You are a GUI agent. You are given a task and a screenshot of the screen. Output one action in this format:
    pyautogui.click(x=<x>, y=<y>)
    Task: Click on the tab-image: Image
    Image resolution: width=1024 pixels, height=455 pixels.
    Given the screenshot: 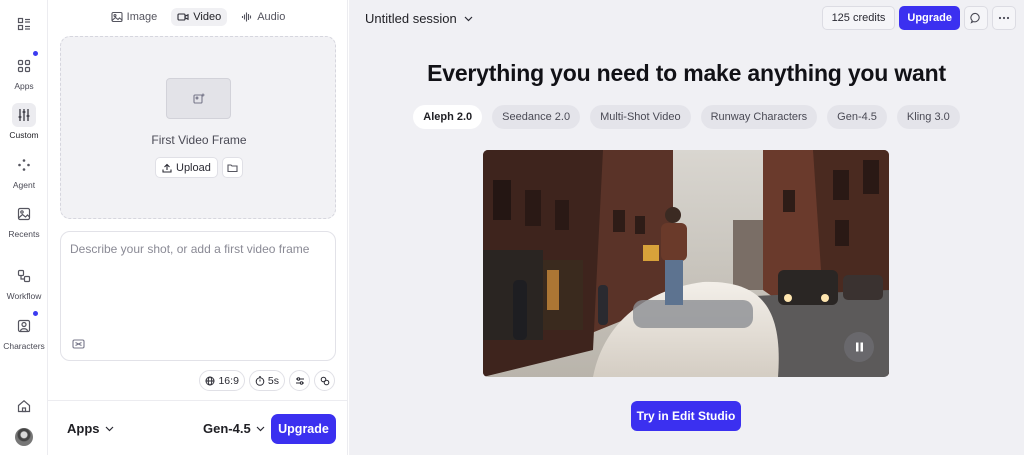 What is the action you would take?
    pyautogui.click(x=134, y=17)
    